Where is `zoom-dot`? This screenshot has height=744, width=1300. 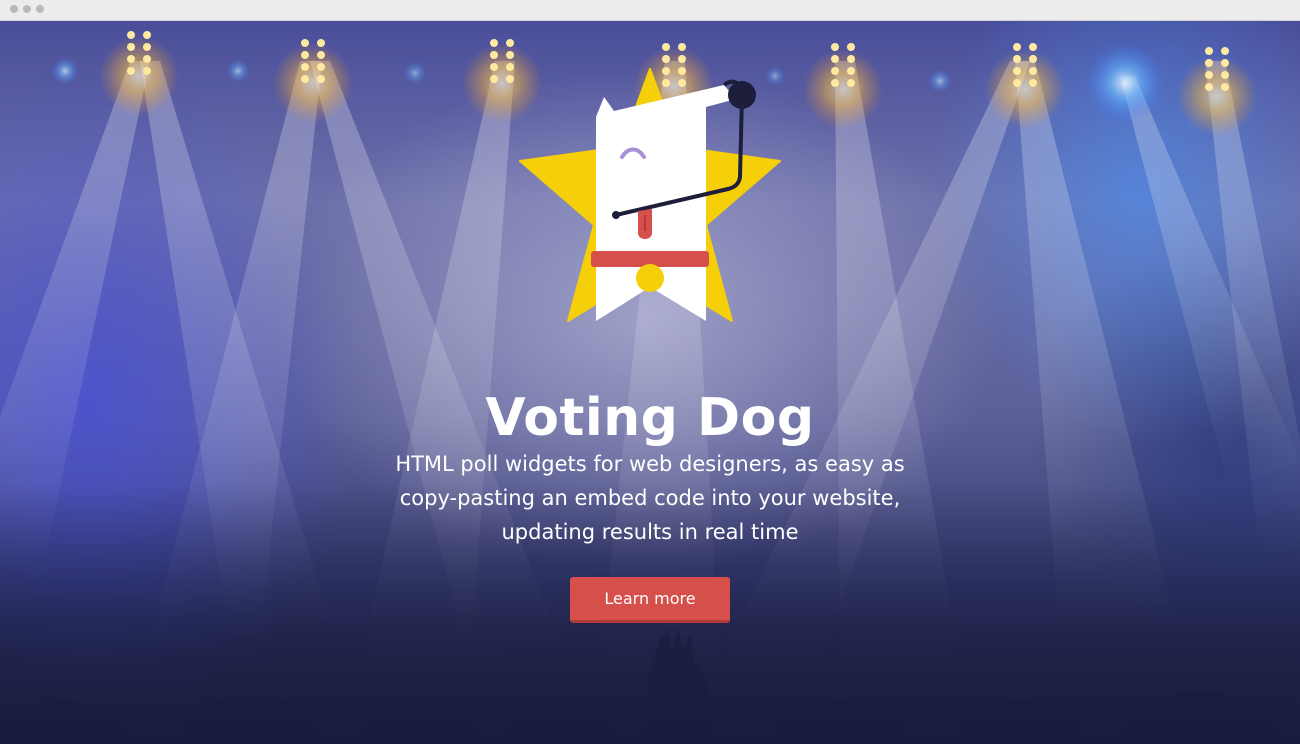
zoom-dot is located at coordinates (40, 9).